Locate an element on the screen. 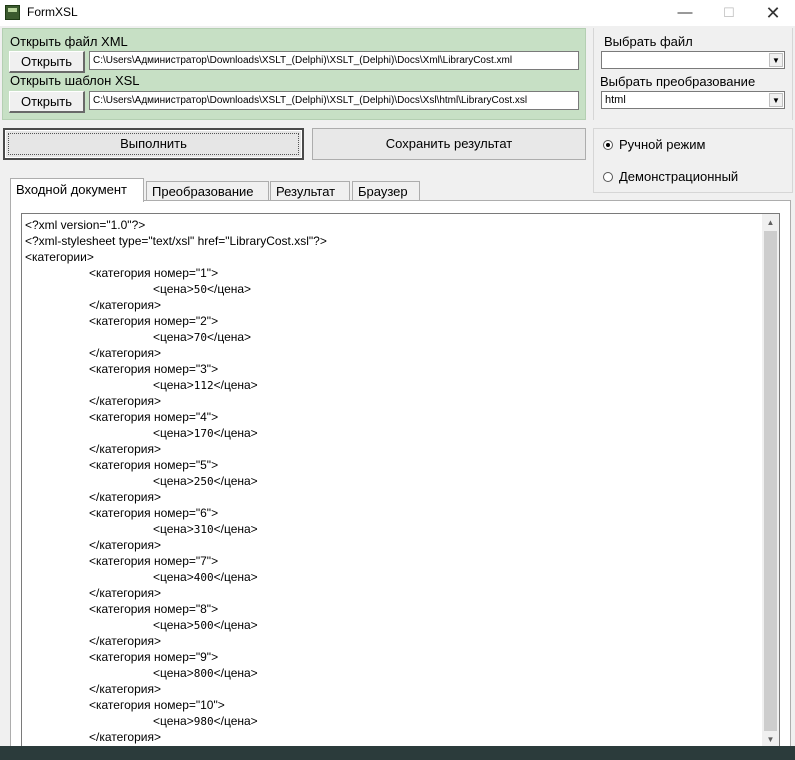 This screenshot has height=760, width=795. document-line: <цена>980</цена> is located at coordinates (205, 721).